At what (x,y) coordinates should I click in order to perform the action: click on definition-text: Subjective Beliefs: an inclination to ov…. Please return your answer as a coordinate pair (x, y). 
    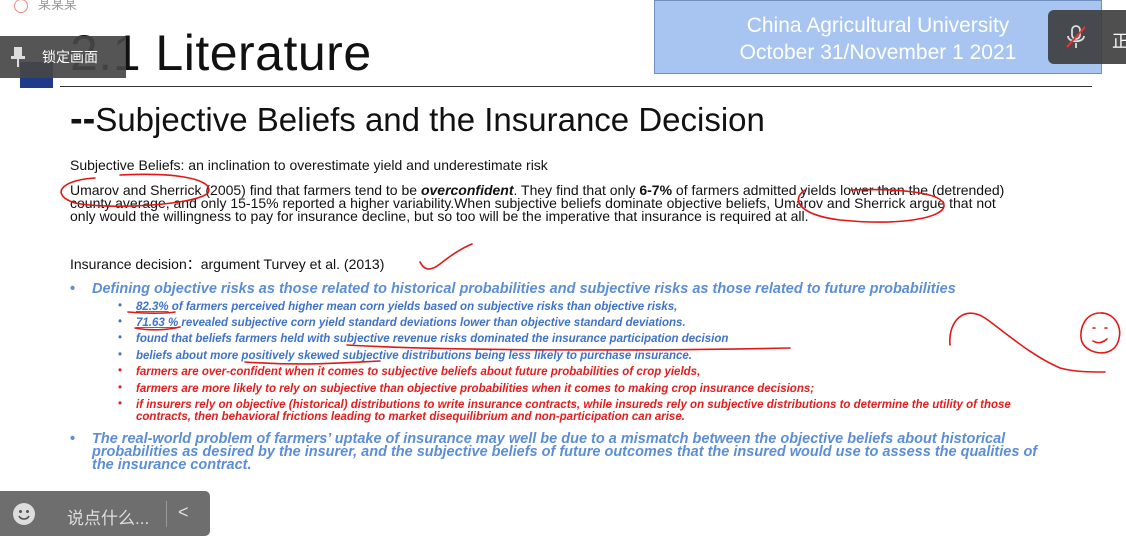
    Looking at the image, I should click on (309, 165).